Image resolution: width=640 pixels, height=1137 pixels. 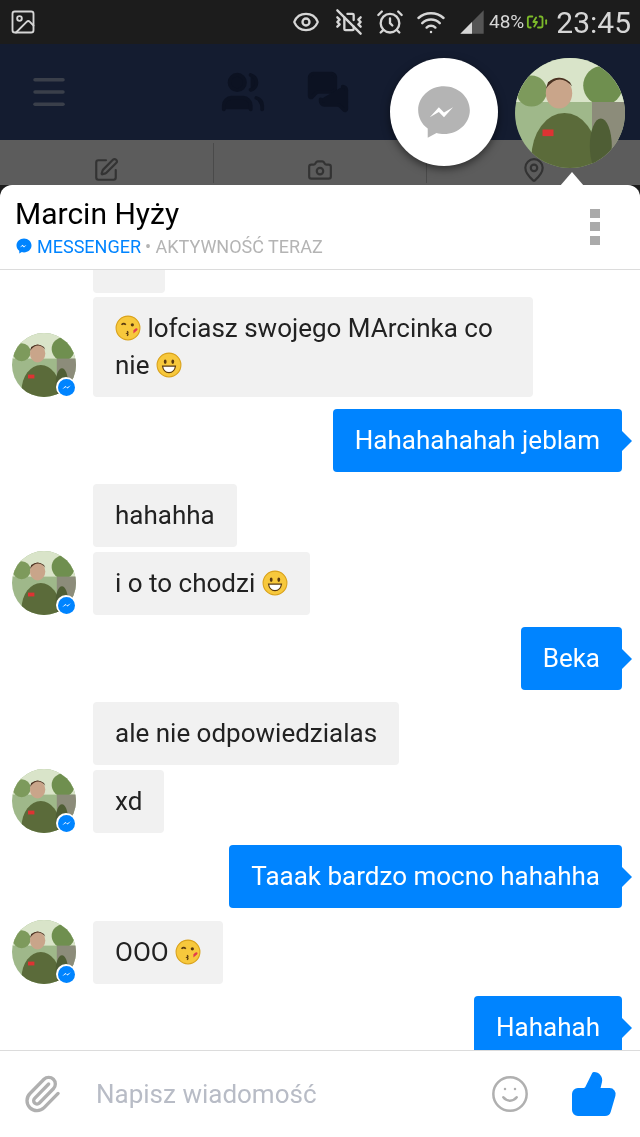 I want to click on signal-icon, so click(x=472, y=22).